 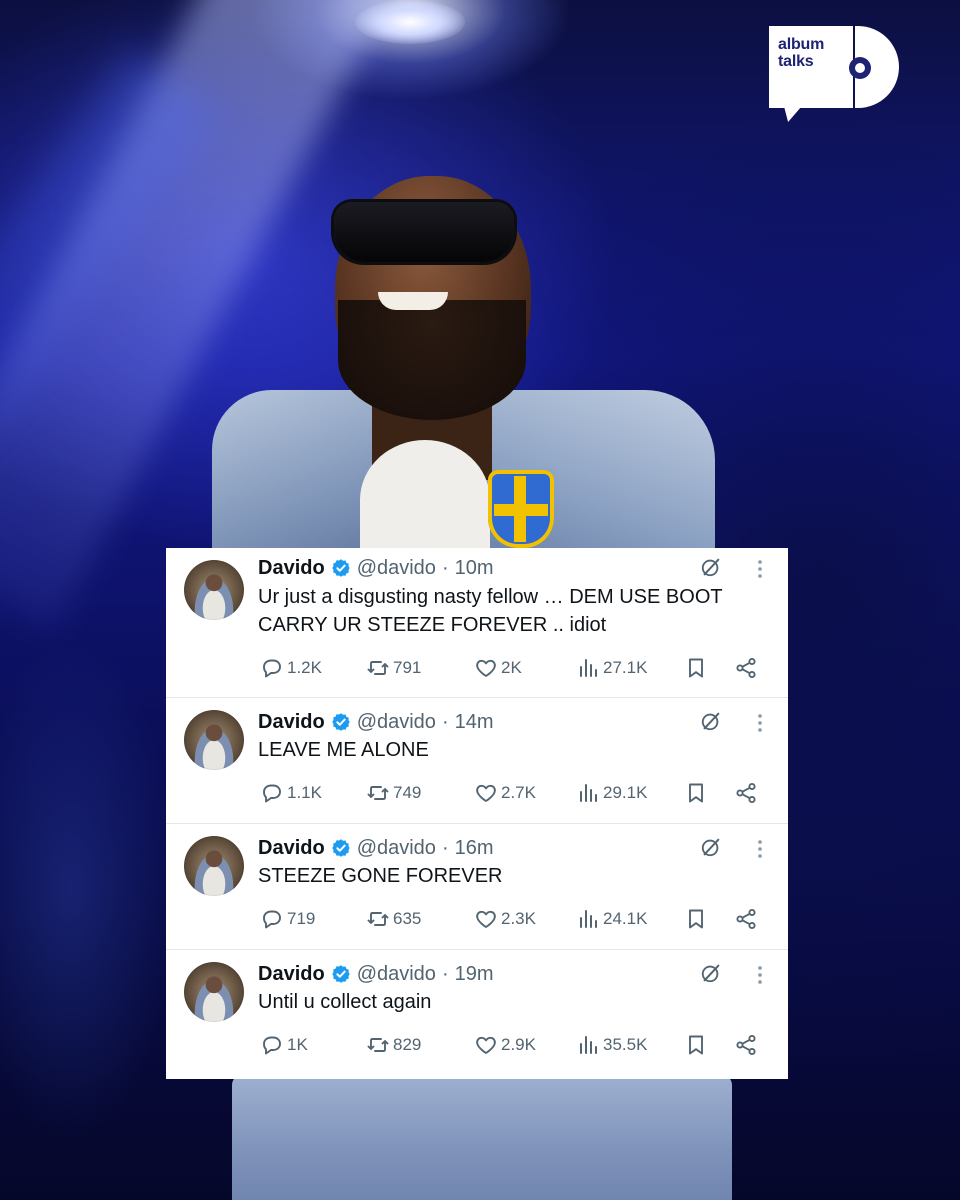 I want to click on like-button: 2K, so click(x=498, y=668).